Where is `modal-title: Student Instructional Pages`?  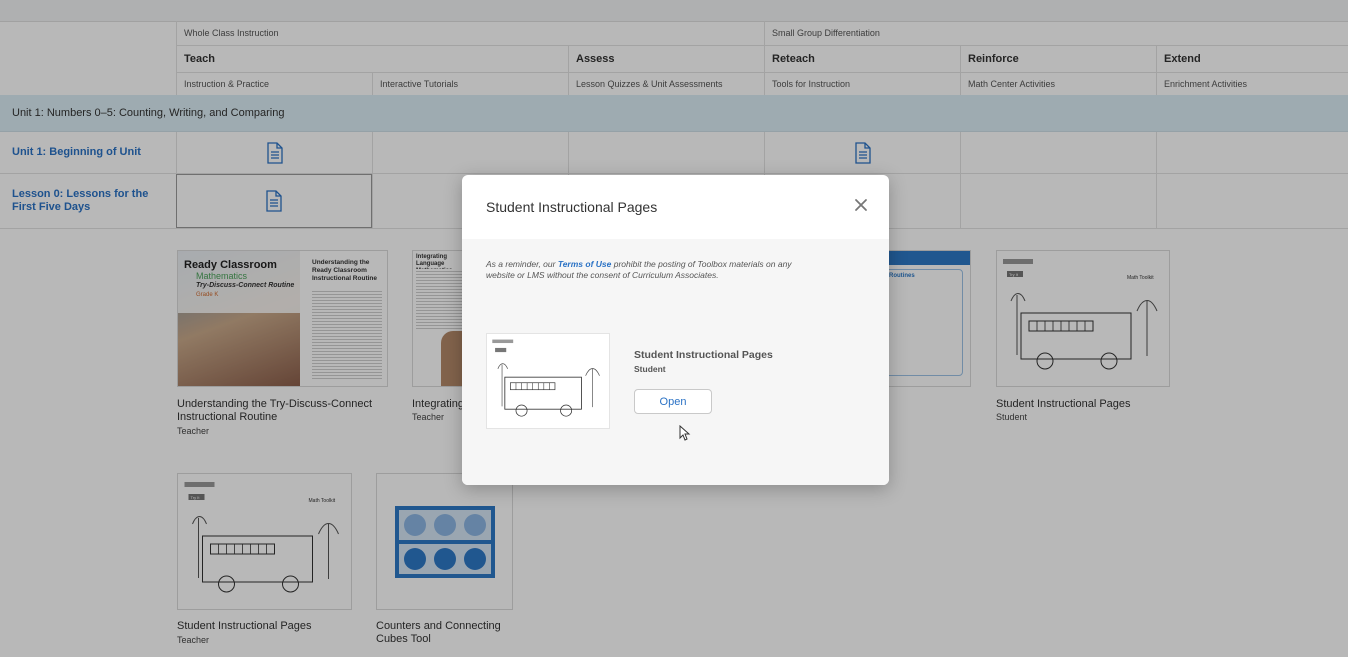 modal-title: Student Instructional Pages is located at coordinates (572, 207).